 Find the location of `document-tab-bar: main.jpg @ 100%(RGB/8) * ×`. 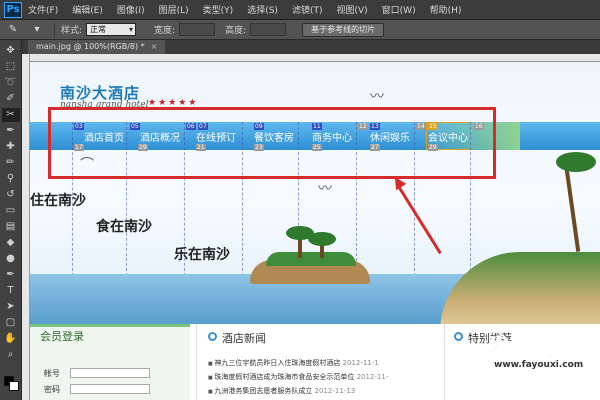

document-tab-bar: main.jpg @ 100%(RGB/8) * × is located at coordinates (311, 47).